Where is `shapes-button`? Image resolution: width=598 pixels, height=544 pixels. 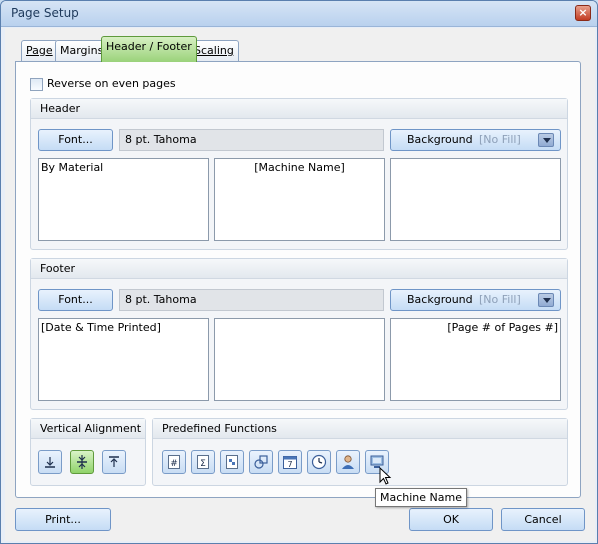 shapes-button is located at coordinates (261, 462).